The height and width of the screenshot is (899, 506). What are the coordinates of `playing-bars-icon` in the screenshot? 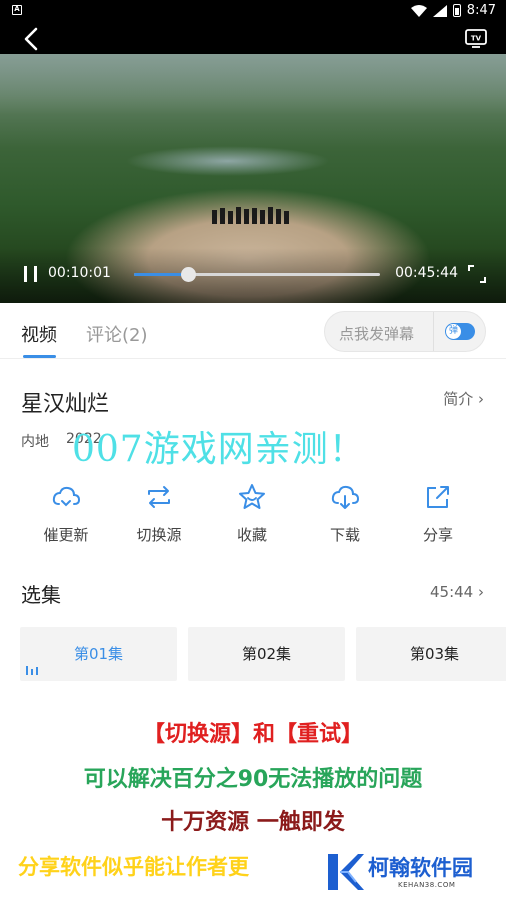 It's located at (32, 670).